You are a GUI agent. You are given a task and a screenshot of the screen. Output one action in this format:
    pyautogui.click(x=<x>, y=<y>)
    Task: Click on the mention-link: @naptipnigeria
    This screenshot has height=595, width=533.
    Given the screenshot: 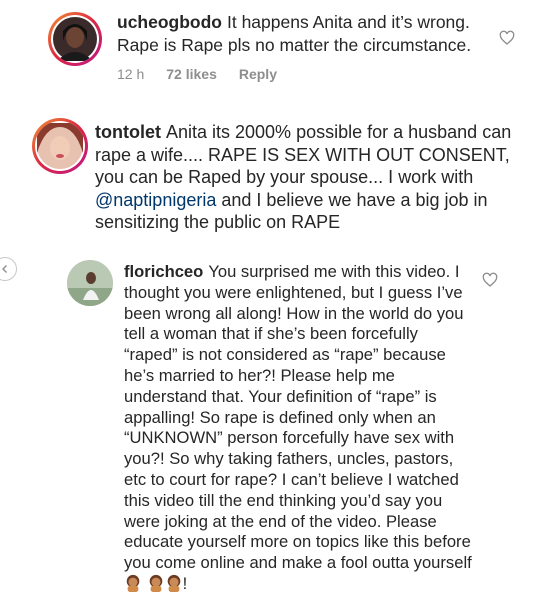 What is the action you would take?
    pyautogui.click(x=155, y=200)
    